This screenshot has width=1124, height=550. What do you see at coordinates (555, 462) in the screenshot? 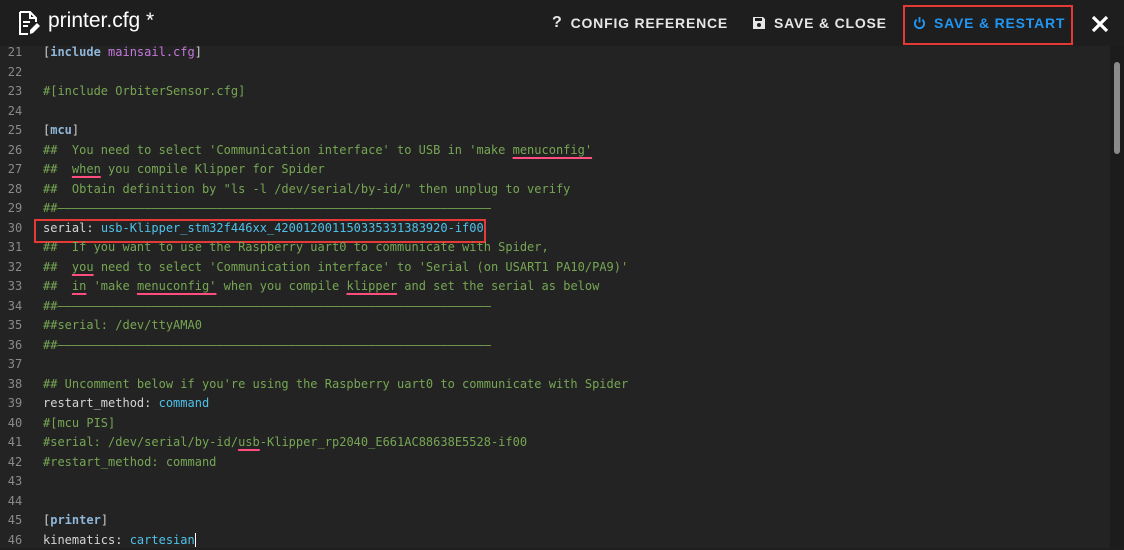
I see `code-line: 42 #restart_method: command` at bounding box center [555, 462].